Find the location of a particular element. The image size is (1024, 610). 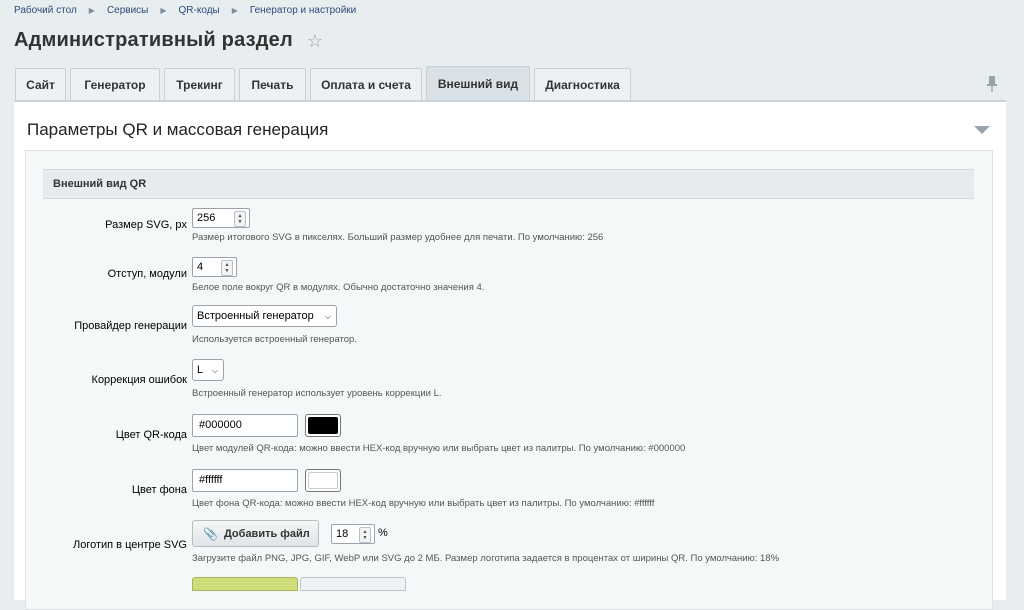

section-header: Внешний вид QR is located at coordinates (508, 184).